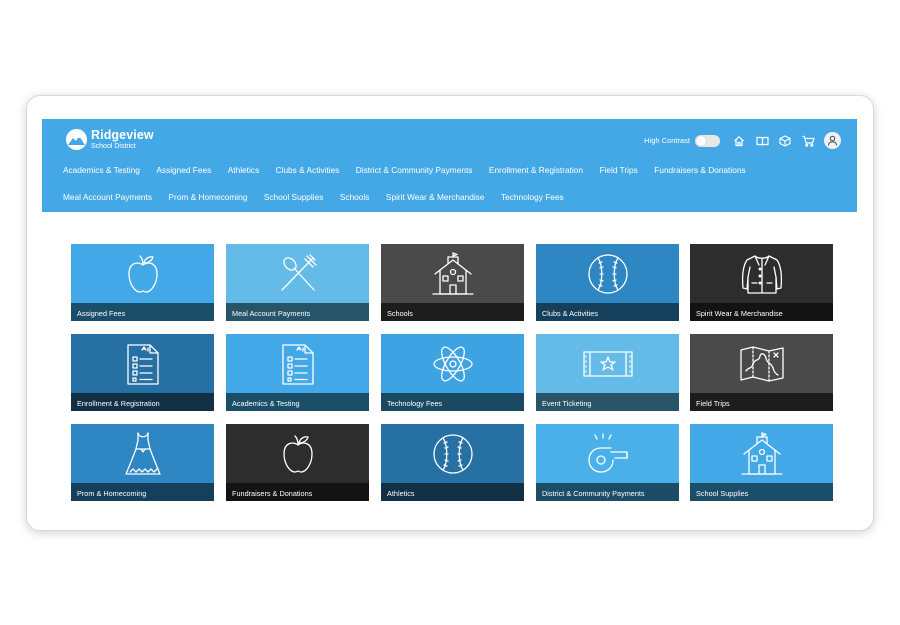 This screenshot has width=900, height=625. I want to click on district-subtitle: School District, so click(113, 146).